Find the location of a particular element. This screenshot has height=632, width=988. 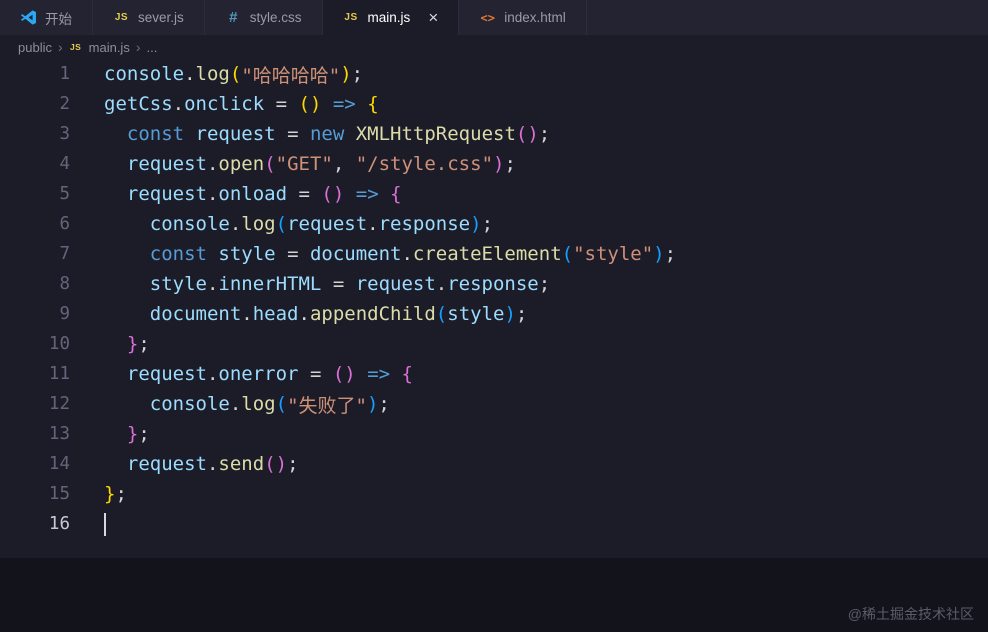

line-number: 2 is located at coordinates (35, 104).